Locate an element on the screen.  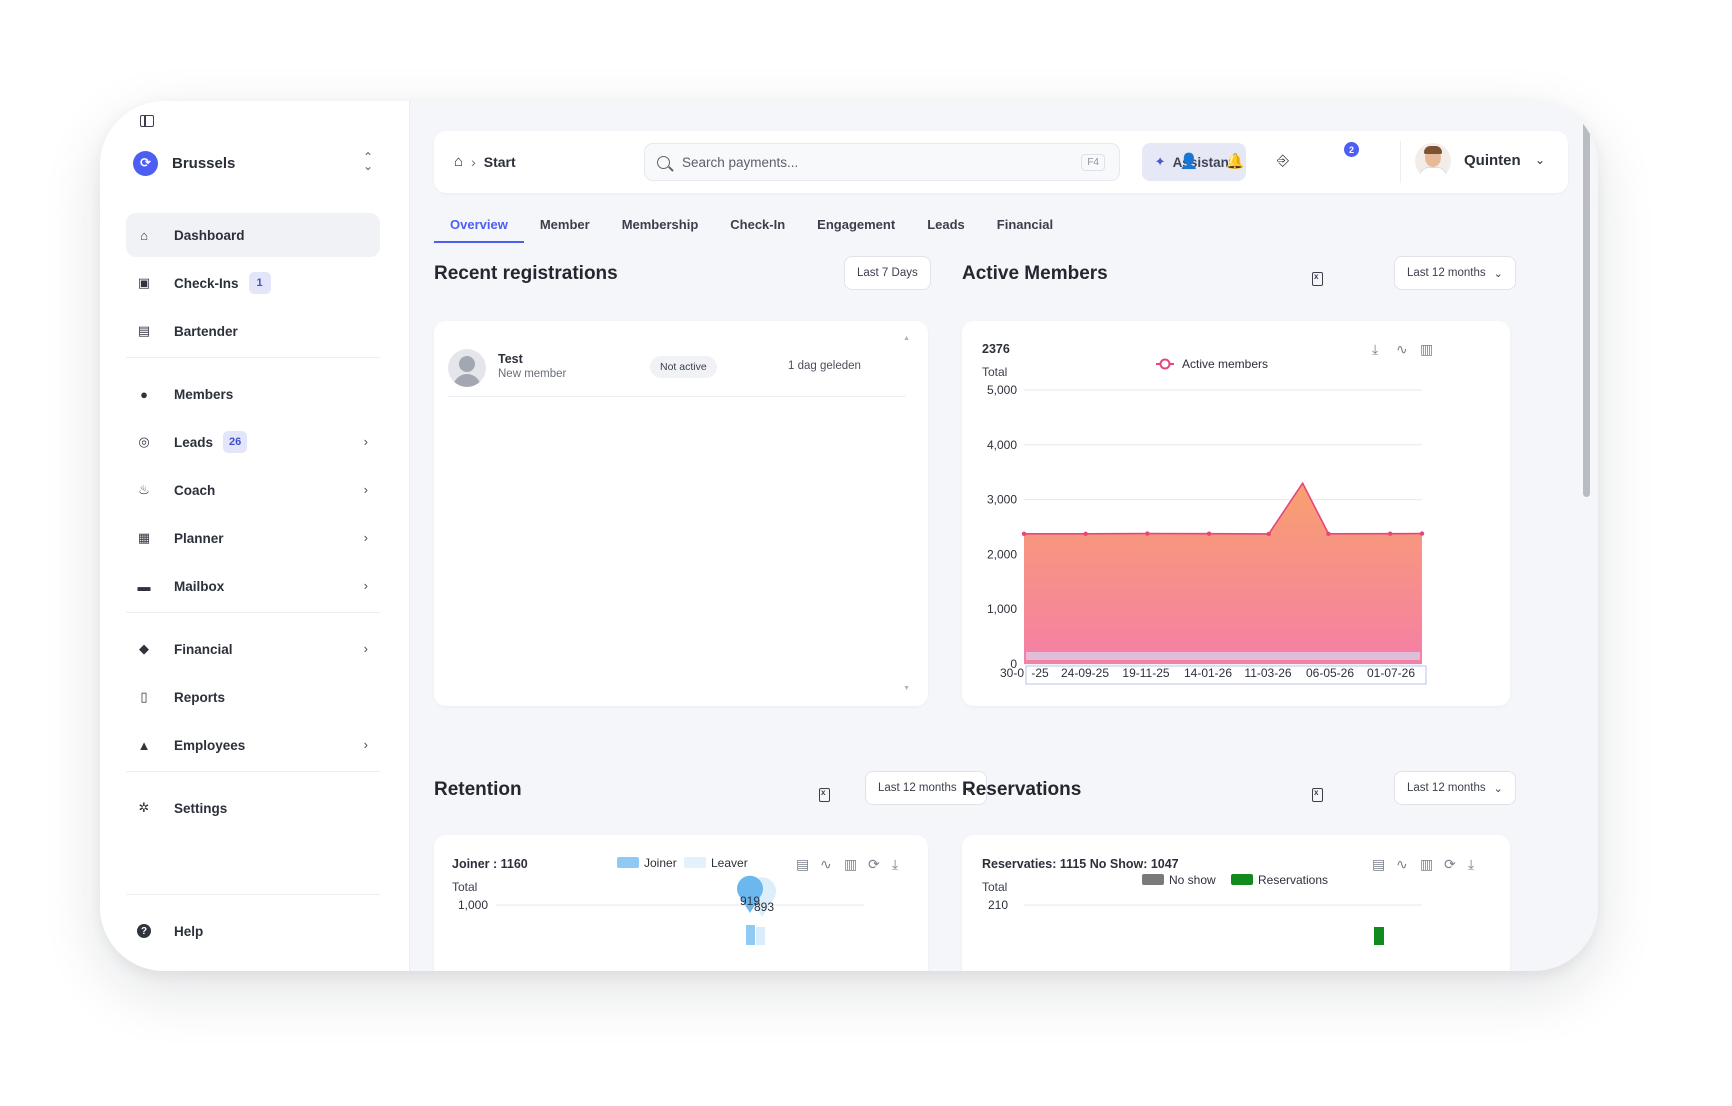
user-icon: ▲ is located at coordinates (144, 745).